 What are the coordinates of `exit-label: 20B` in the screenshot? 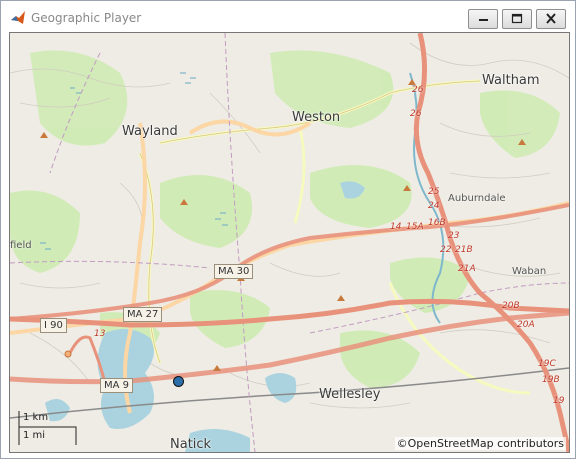 It's located at (511, 306).